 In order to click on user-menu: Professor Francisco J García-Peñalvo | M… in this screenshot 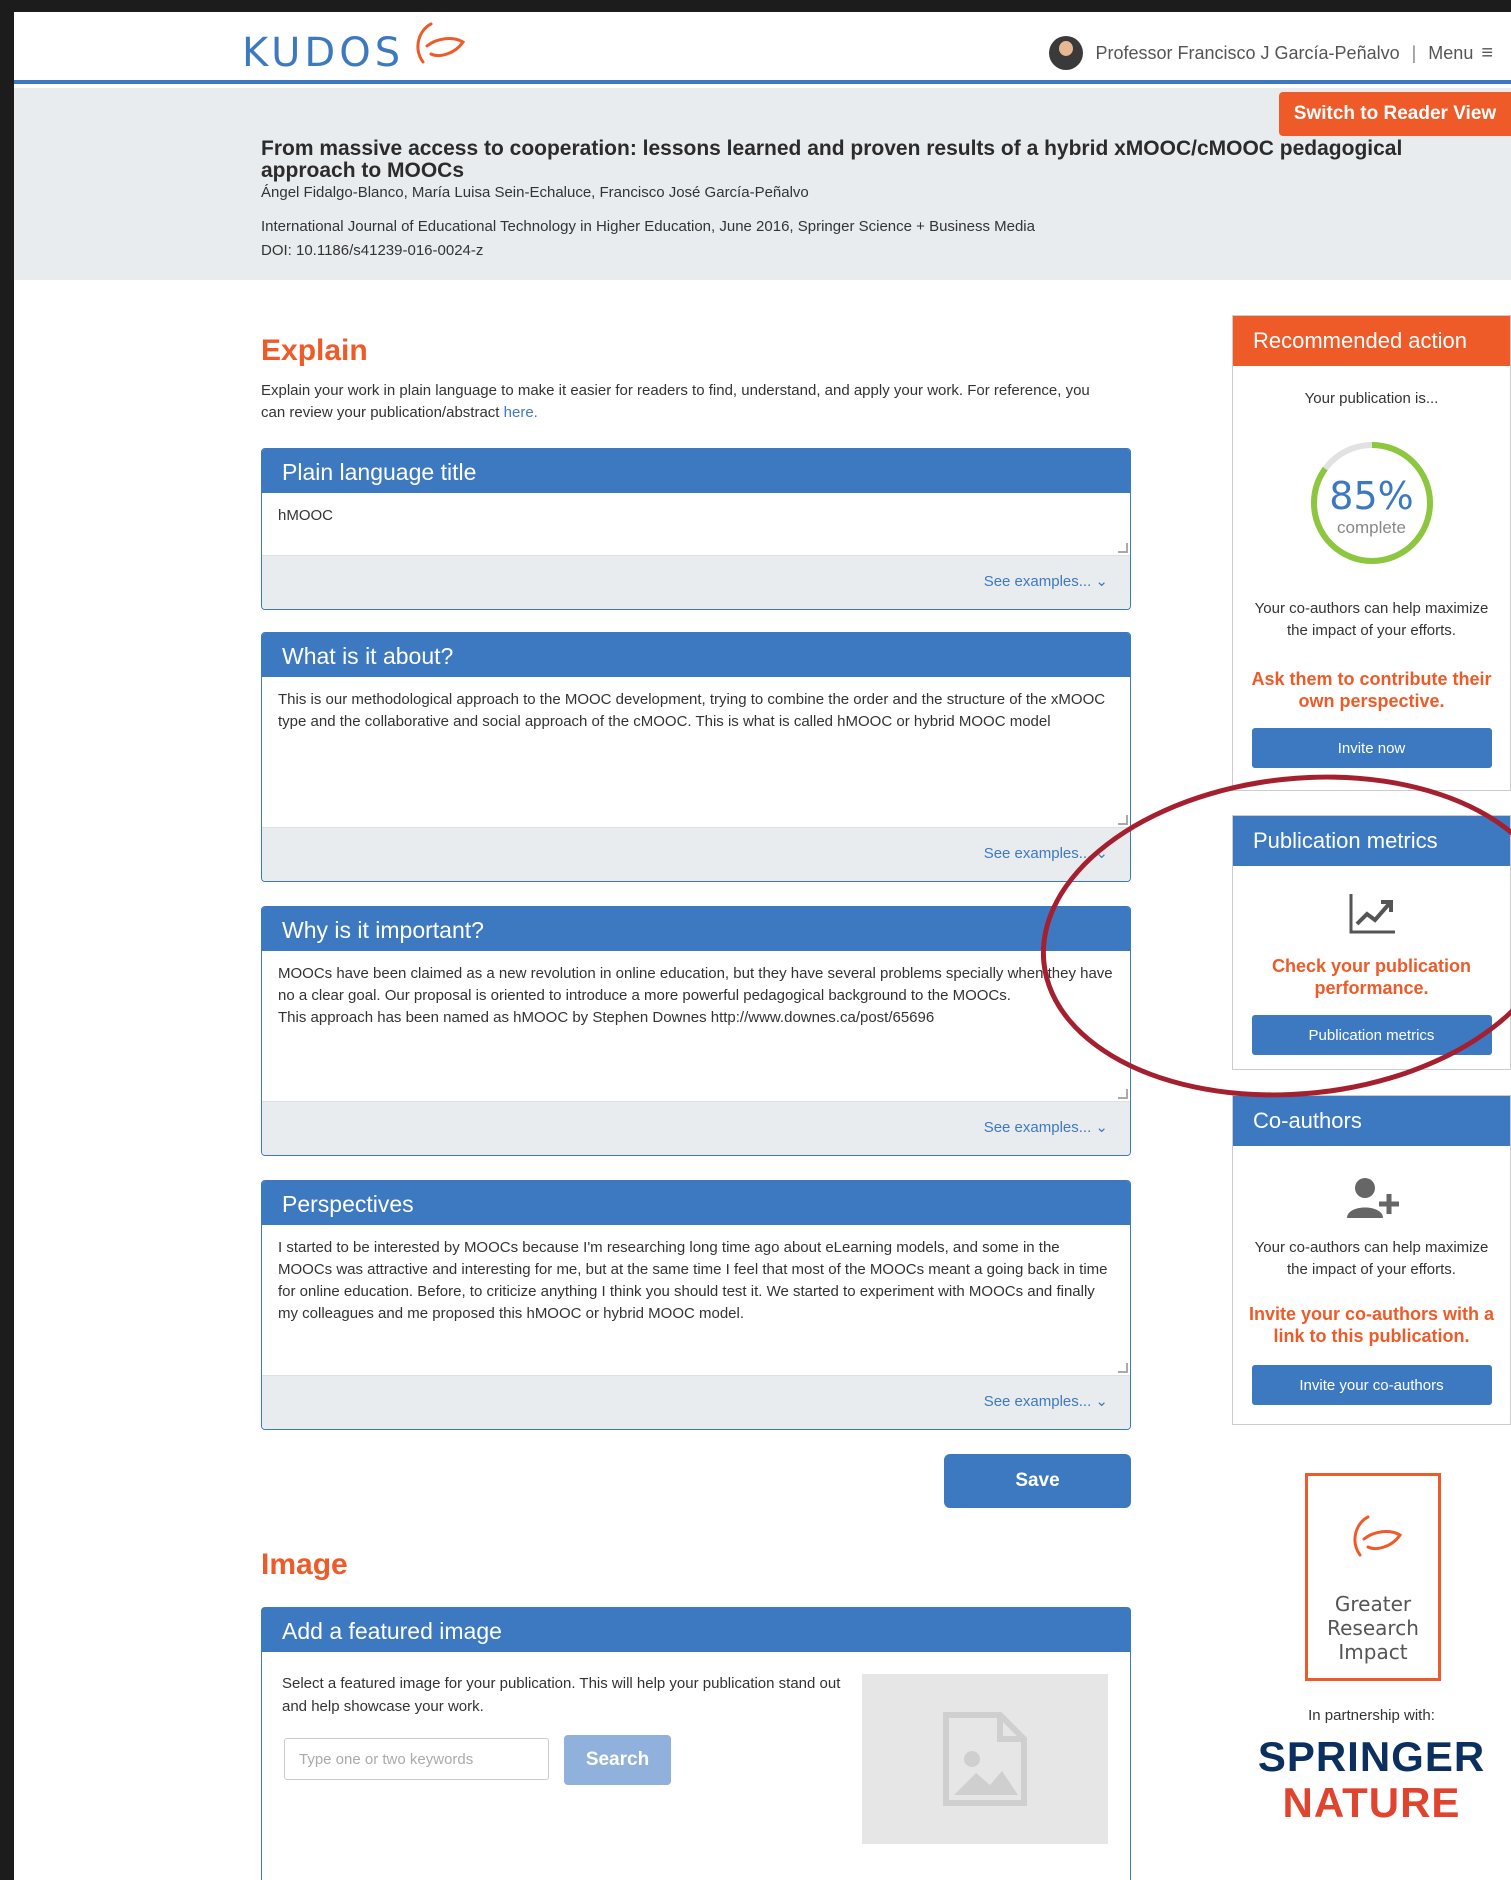, I will do `click(1271, 53)`.